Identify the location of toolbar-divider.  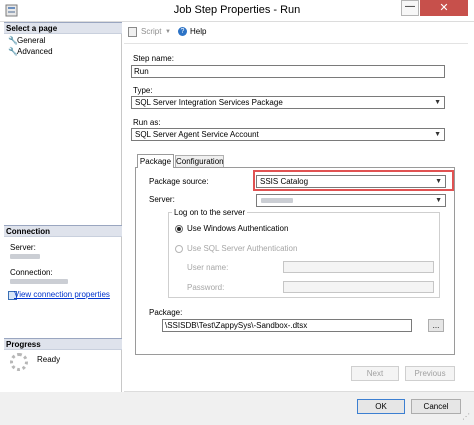
(296, 43).